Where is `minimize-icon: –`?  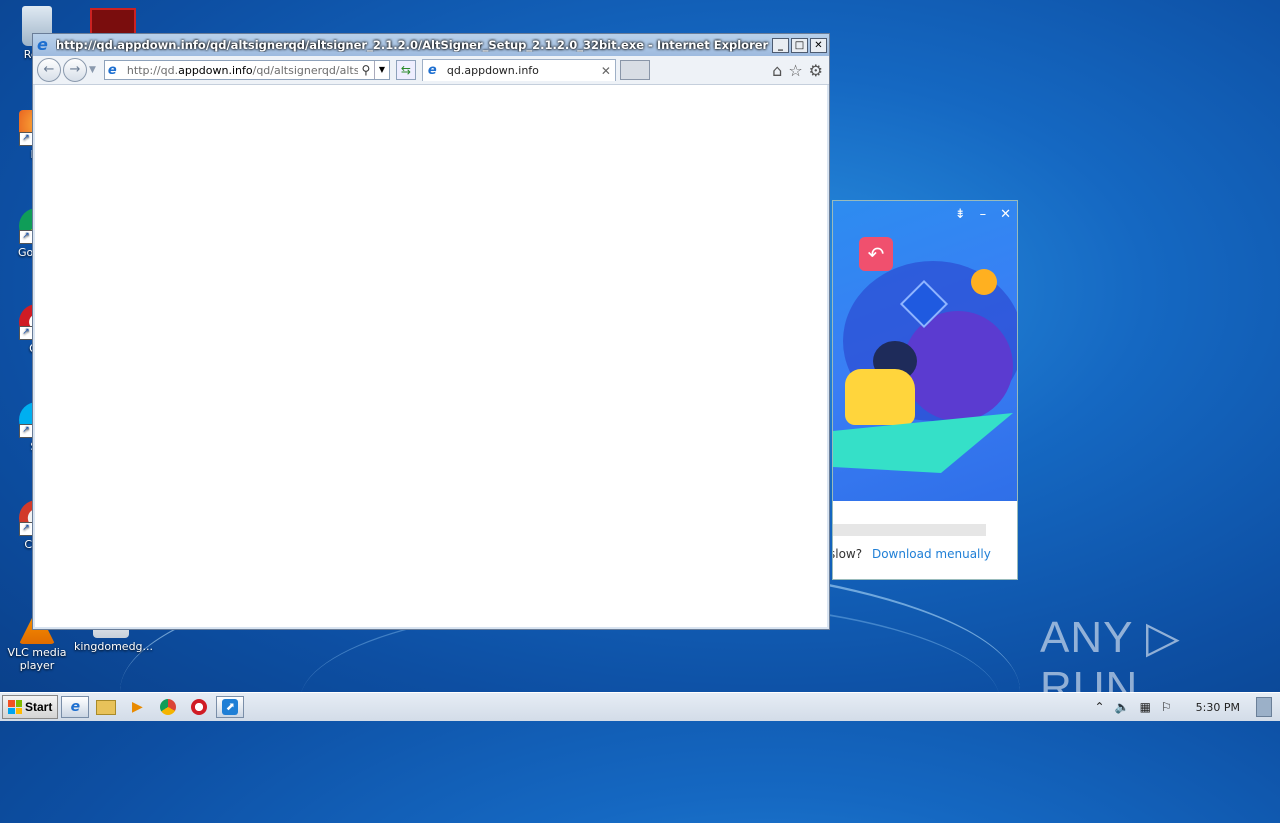 minimize-icon: – is located at coordinates (983, 214).